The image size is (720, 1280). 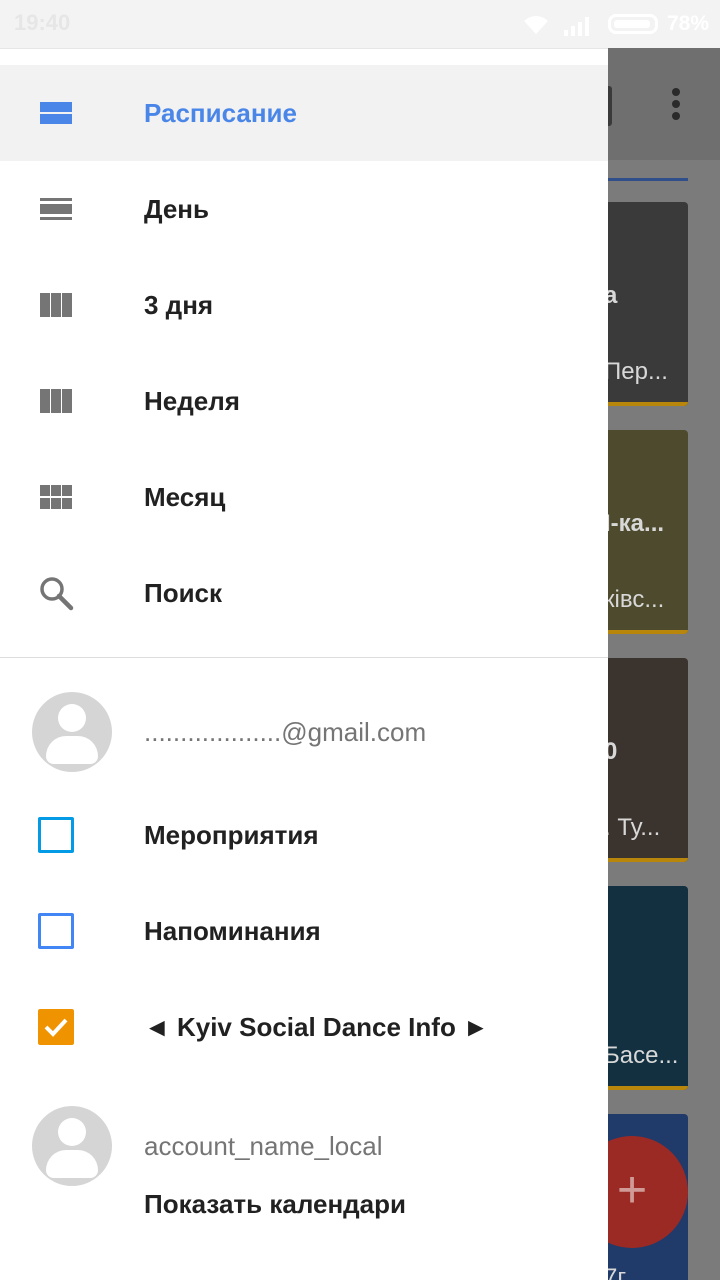 What do you see at coordinates (56, 209) in the screenshot?
I see `day-view-icon` at bounding box center [56, 209].